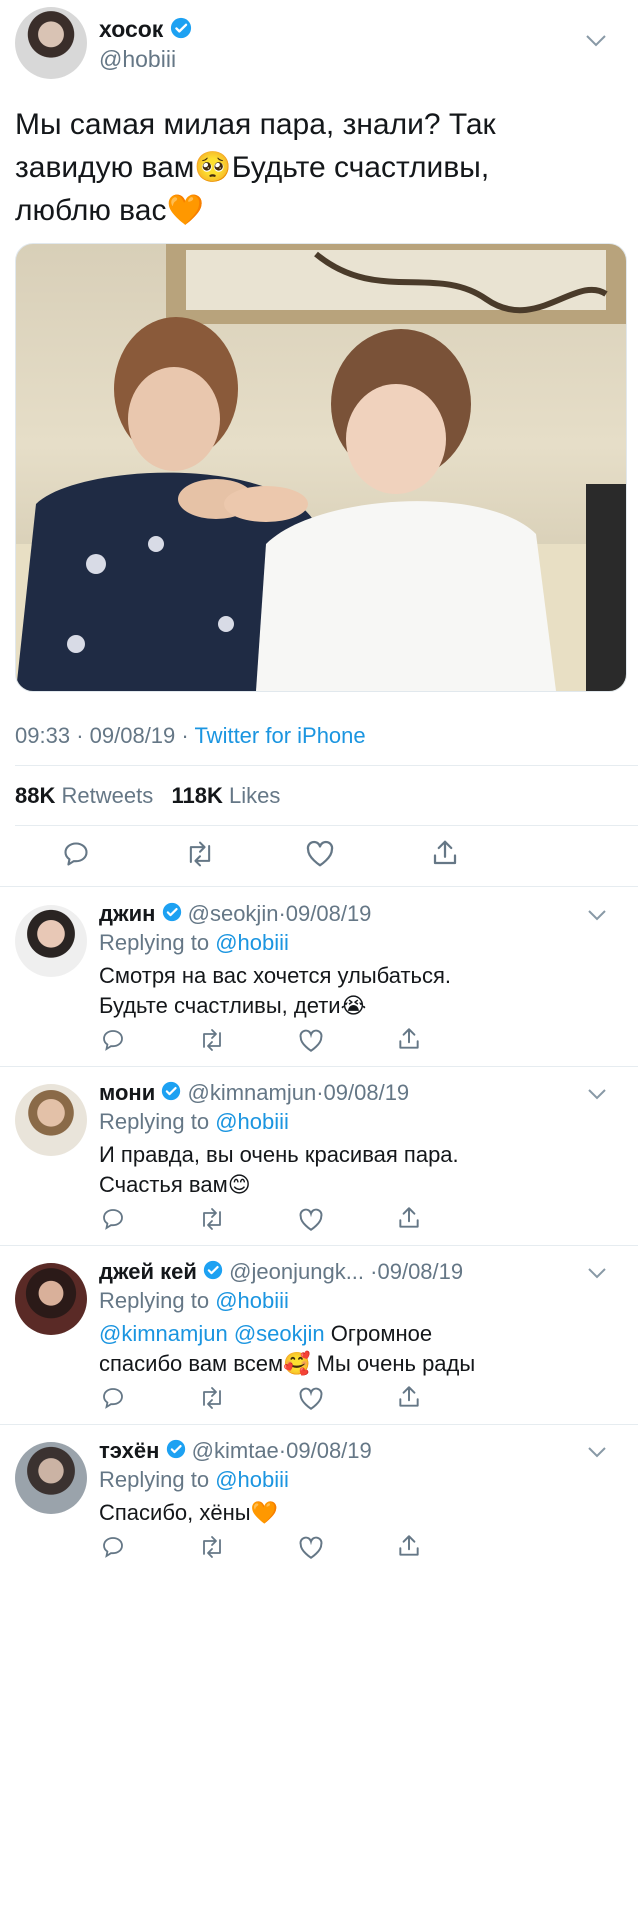 The width and height of the screenshot is (638, 1920). Describe the element at coordinates (163, 1333) in the screenshot. I see `mention-link: @kimnamjun` at that location.